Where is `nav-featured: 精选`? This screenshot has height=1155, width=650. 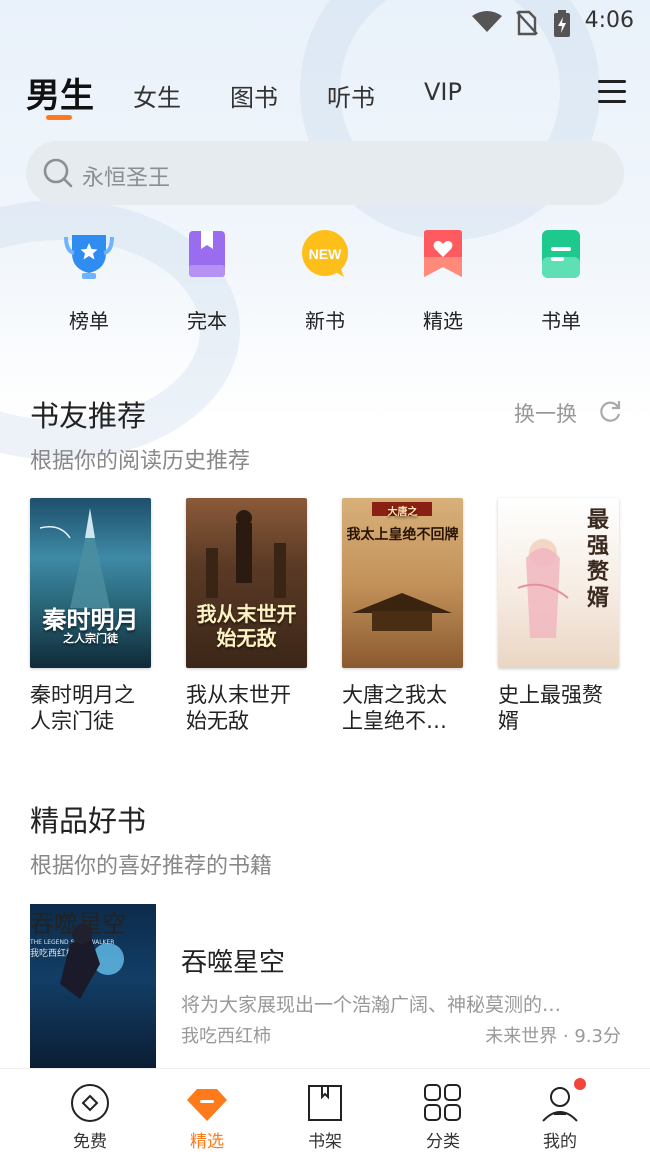
nav-featured: 精选 is located at coordinates (207, 1112).